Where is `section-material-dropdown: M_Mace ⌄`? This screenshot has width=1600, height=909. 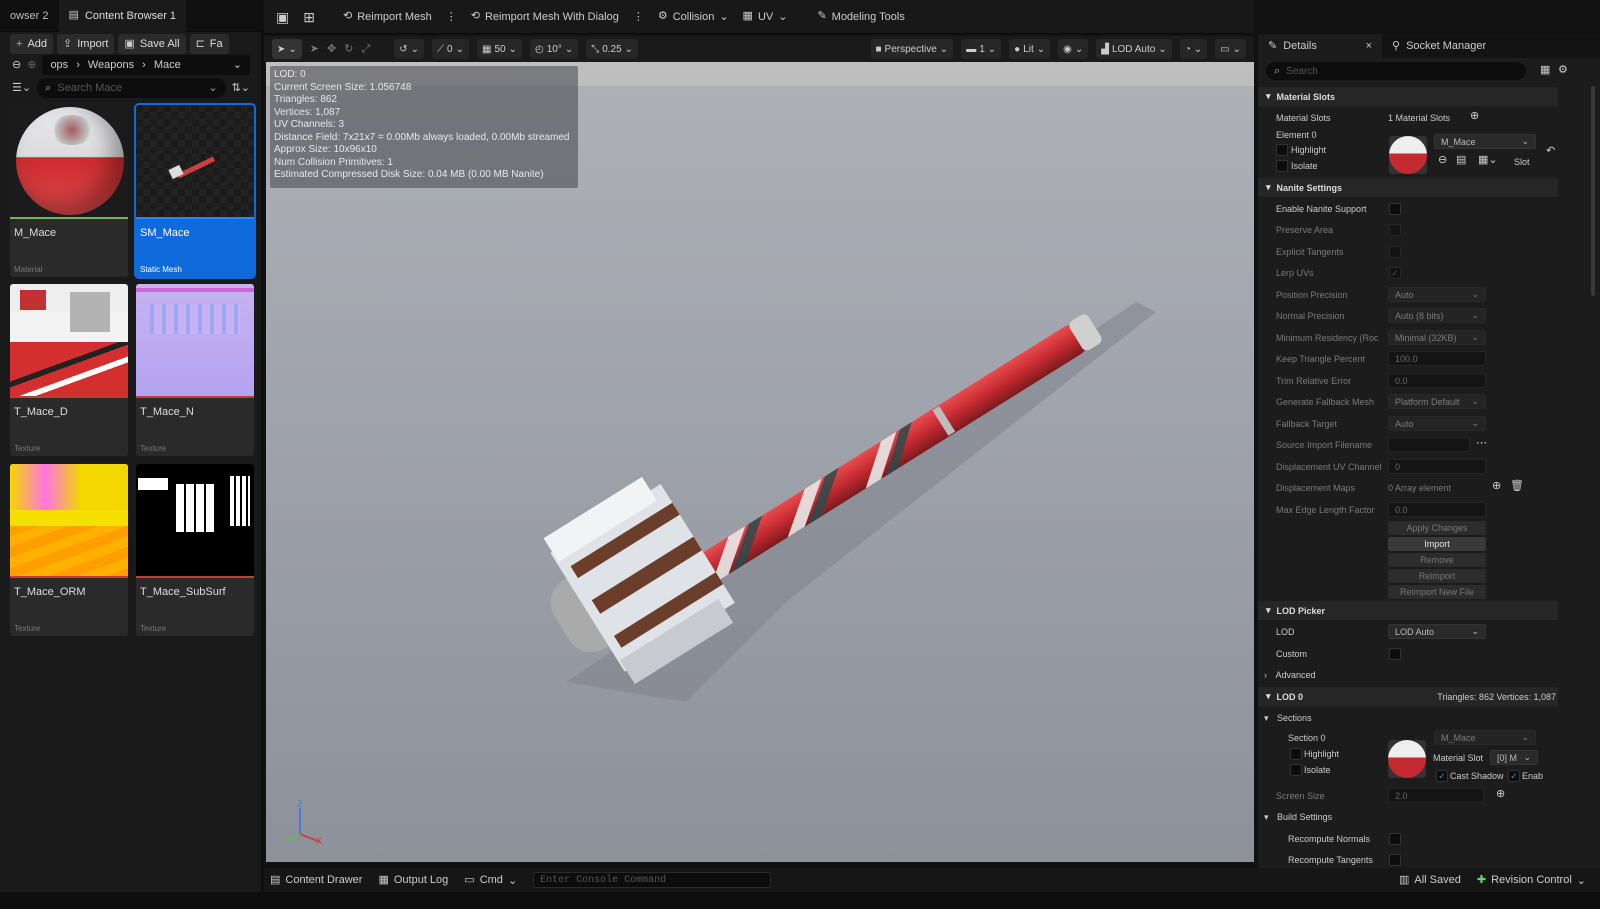
section-material-dropdown: M_Mace ⌄ is located at coordinates (1485, 737).